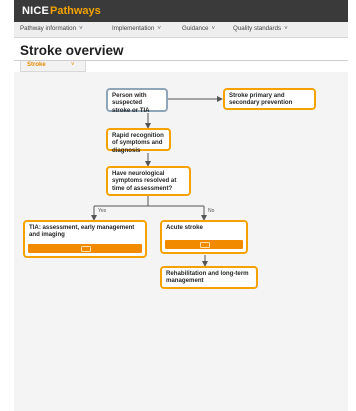 The image size is (356, 411). I want to click on nav-pathway-information: Pathway information ˅, so click(51, 28).